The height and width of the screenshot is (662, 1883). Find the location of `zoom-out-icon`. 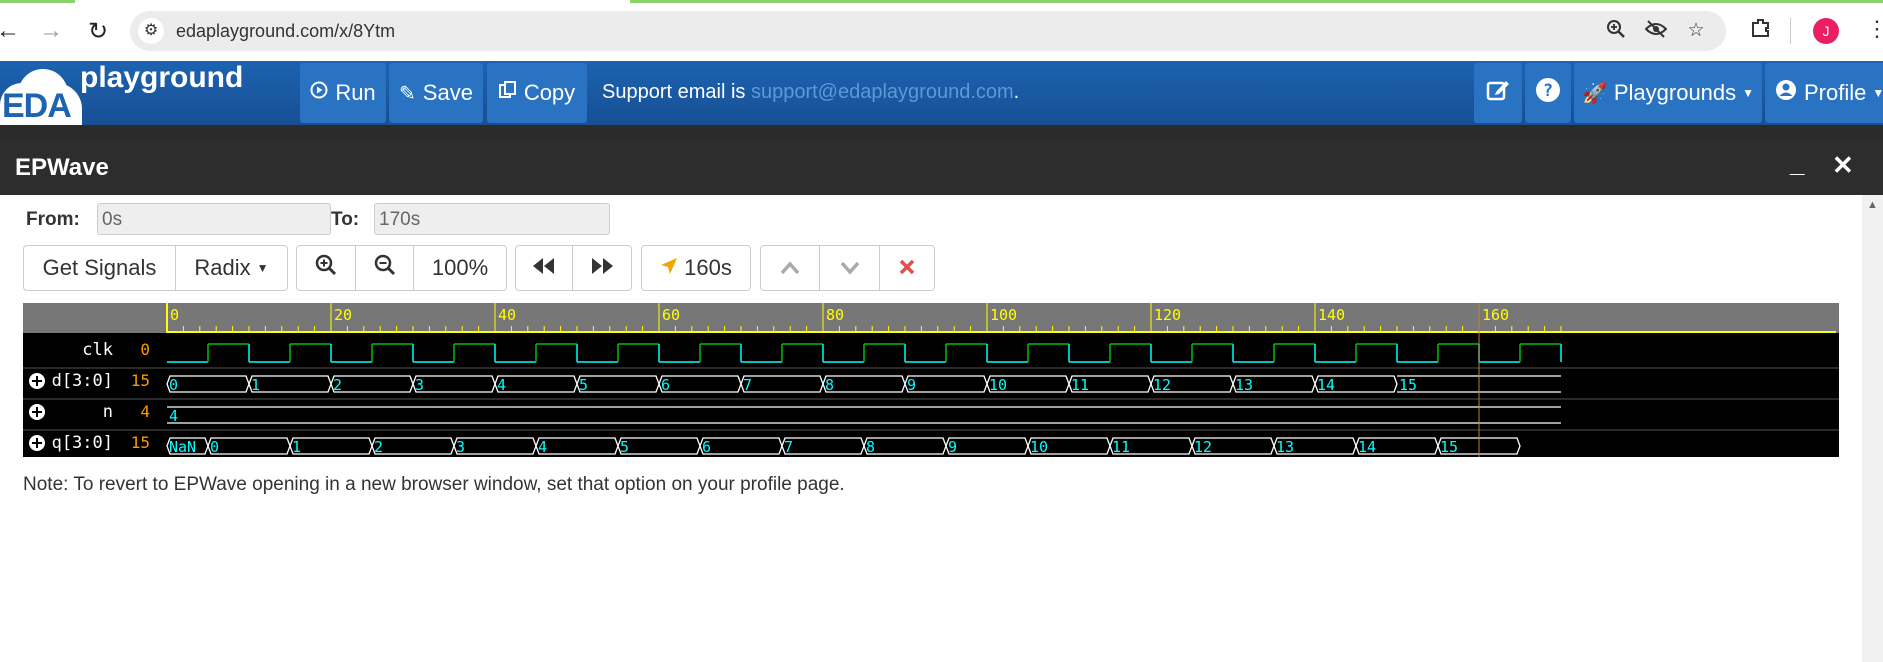

zoom-out-icon is located at coordinates (385, 268).